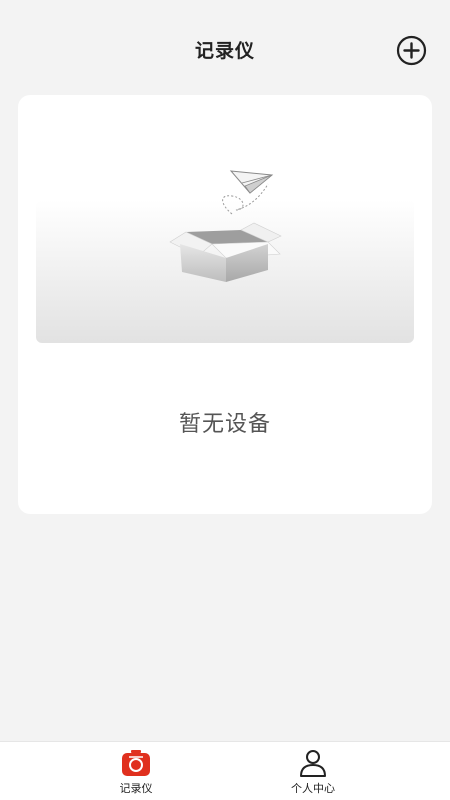 This screenshot has height=800, width=450. What do you see at coordinates (224, 51) in the screenshot?
I see `page-title: 记录仪` at bounding box center [224, 51].